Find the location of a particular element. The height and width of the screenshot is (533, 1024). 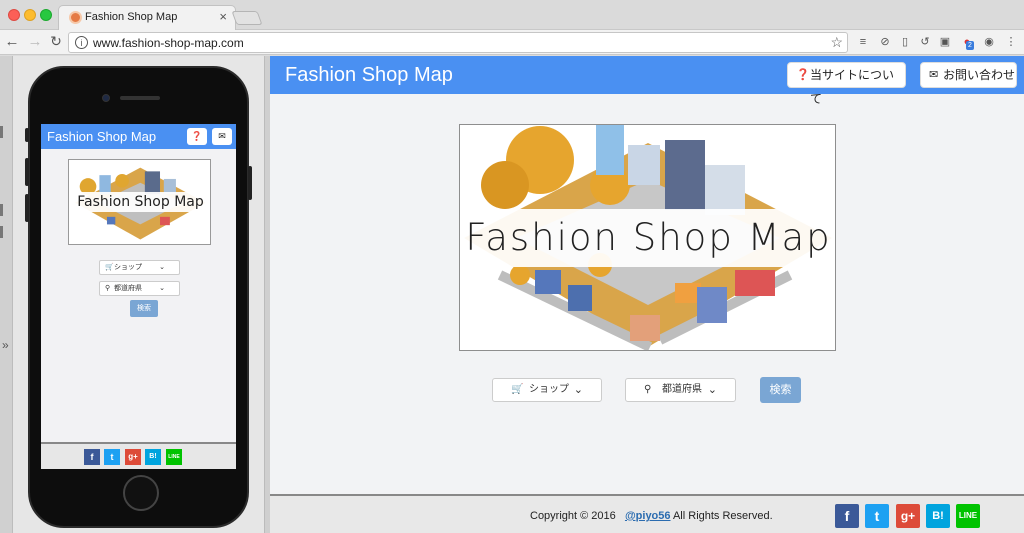

author-link: @piyo56 is located at coordinates (648, 516).